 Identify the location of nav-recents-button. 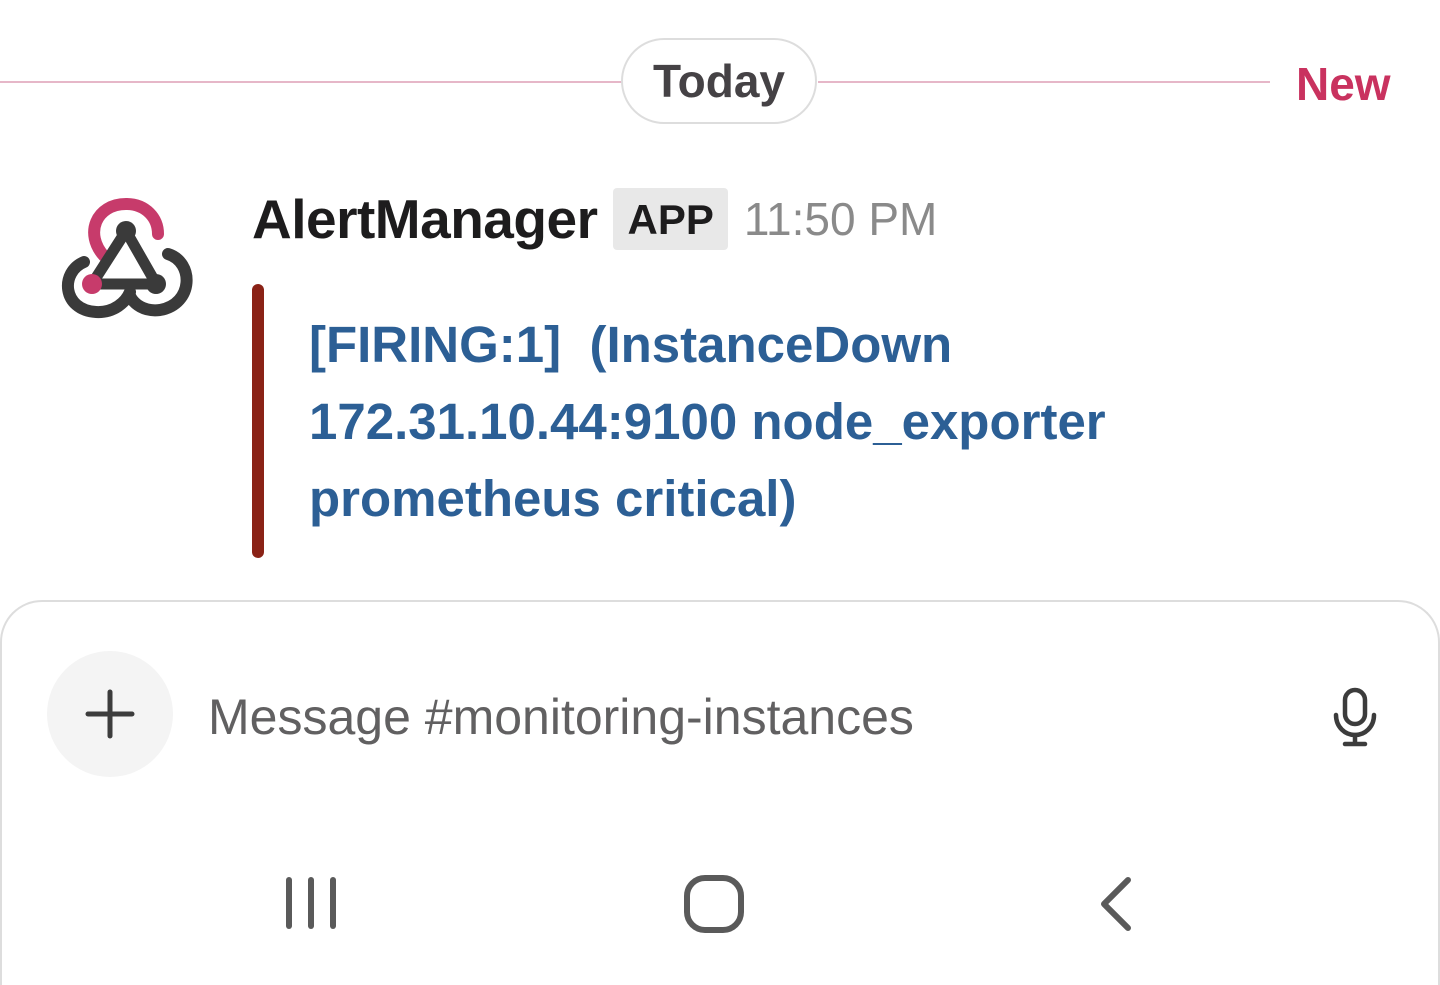
(311, 903).